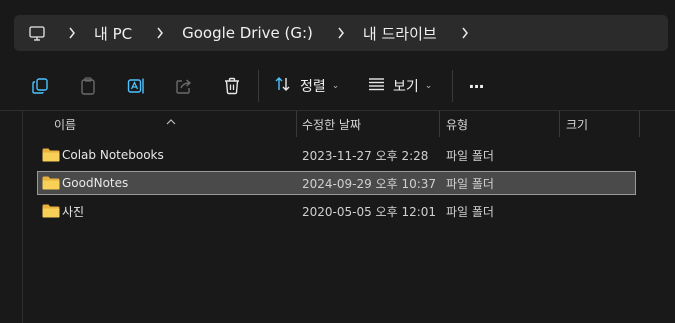 The width and height of the screenshot is (675, 323). I want to click on command-bar: 정렬 ⌄ 보기 ⌄ ···, so click(337, 86).